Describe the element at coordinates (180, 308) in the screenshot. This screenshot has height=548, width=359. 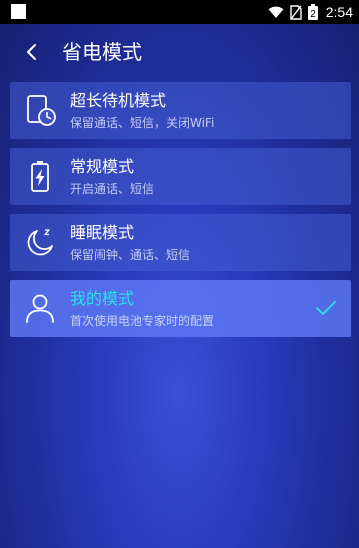
I see `mode-item-custom: 我的模式 首次使用电池专家时的配置` at that location.